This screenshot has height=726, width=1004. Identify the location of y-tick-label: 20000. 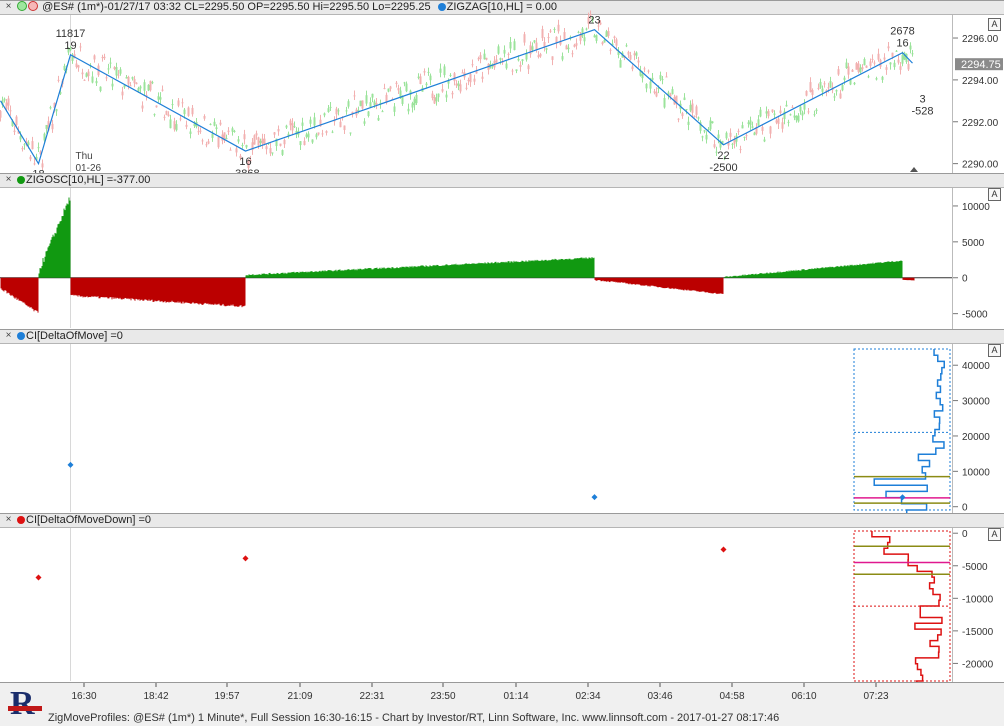
(976, 437).